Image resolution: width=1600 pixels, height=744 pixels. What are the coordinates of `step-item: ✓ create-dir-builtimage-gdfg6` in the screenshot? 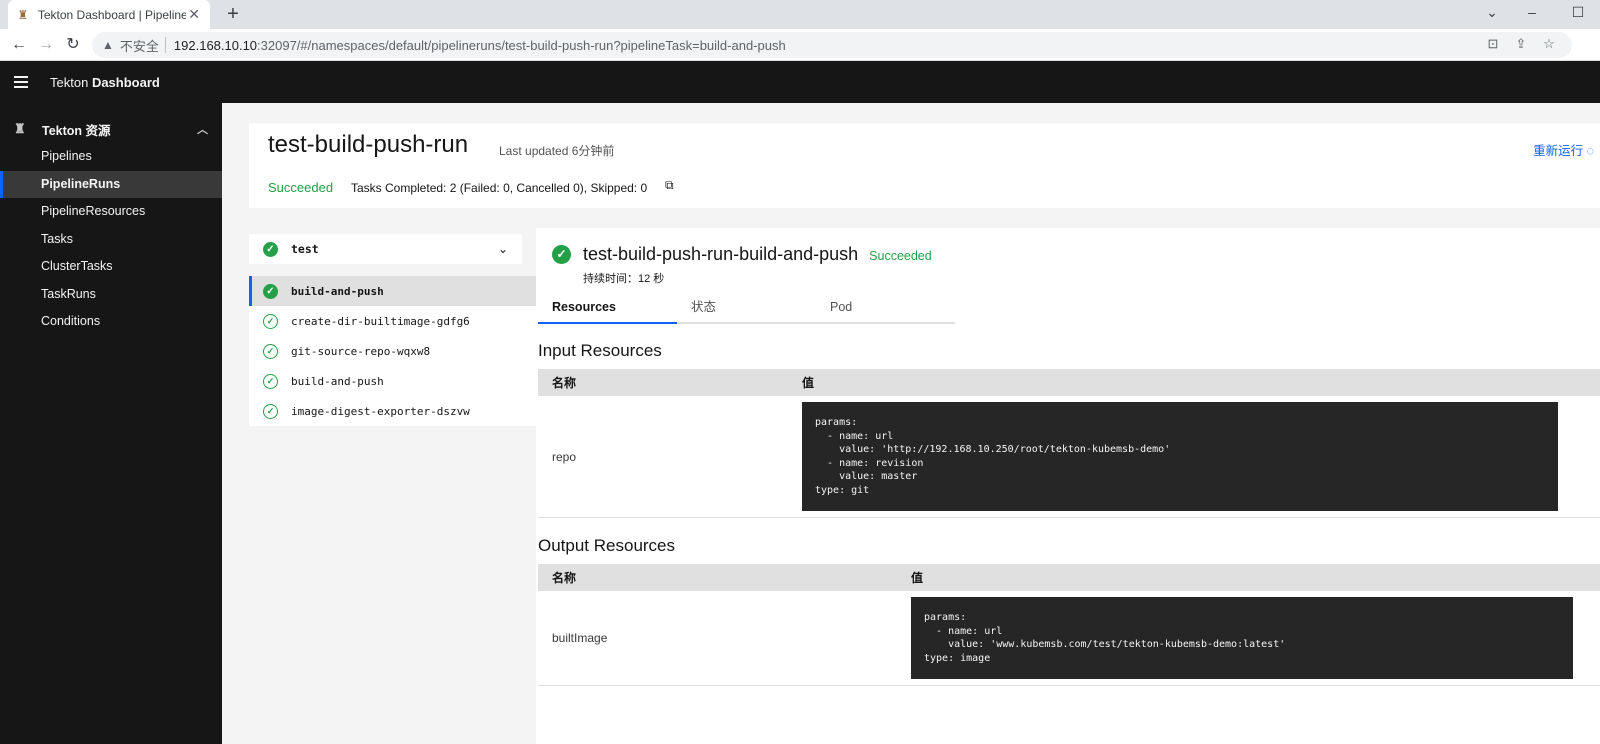 It's located at (392, 321).